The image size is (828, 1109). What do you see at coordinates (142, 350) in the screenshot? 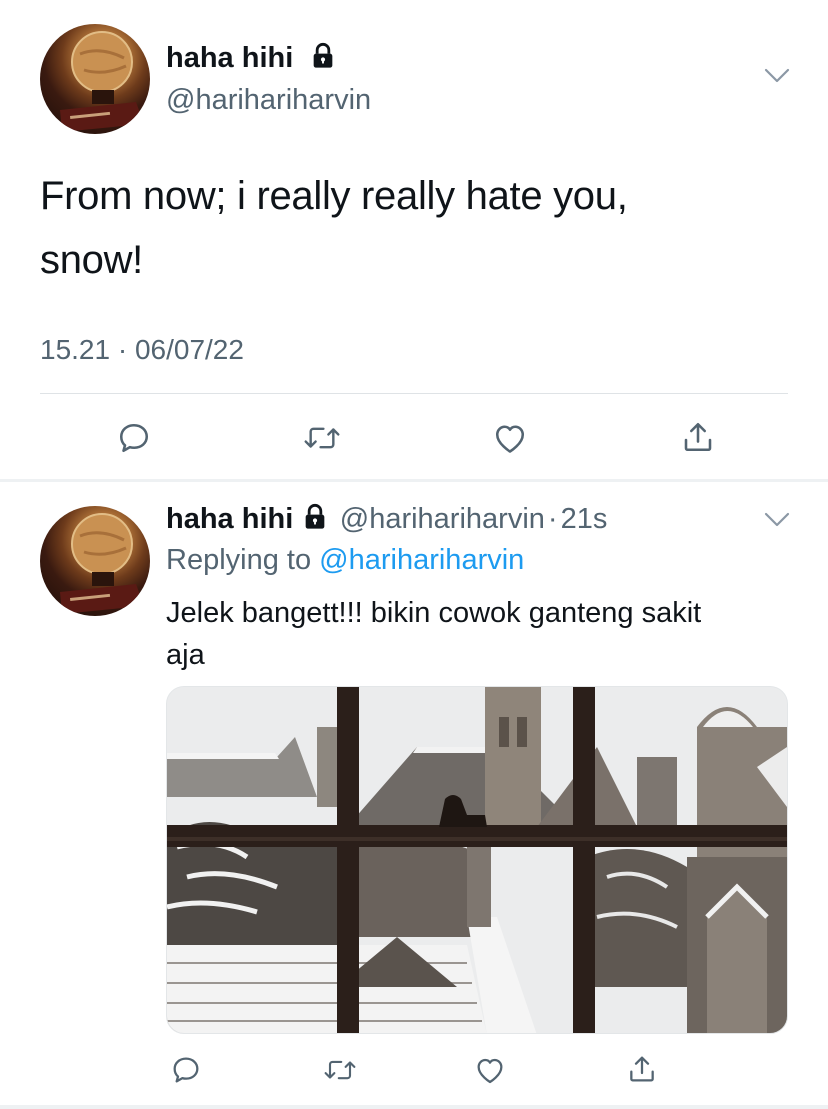
I see `timestamp: 15.21 · 06/07/22` at bounding box center [142, 350].